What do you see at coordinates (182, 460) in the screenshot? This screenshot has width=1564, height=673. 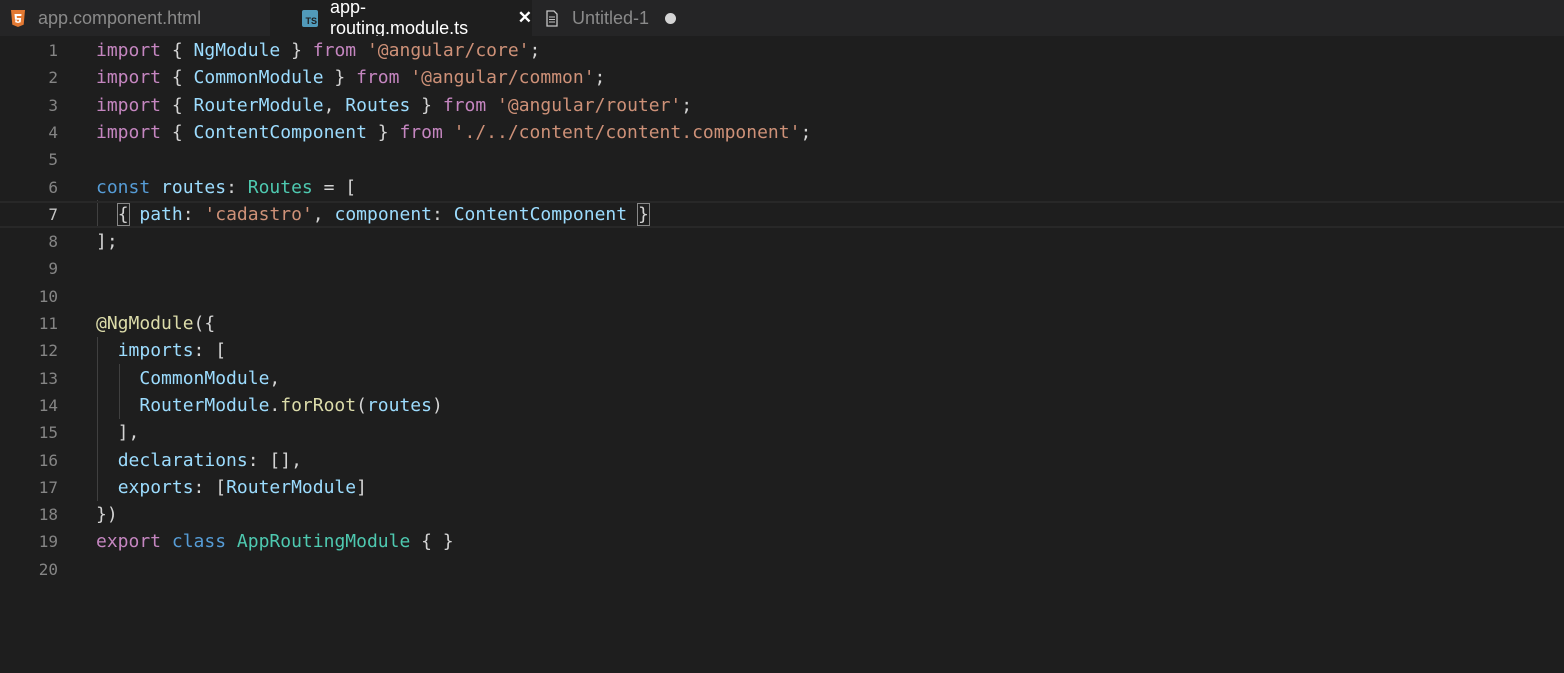 I see `code-token: declarations` at bounding box center [182, 460].